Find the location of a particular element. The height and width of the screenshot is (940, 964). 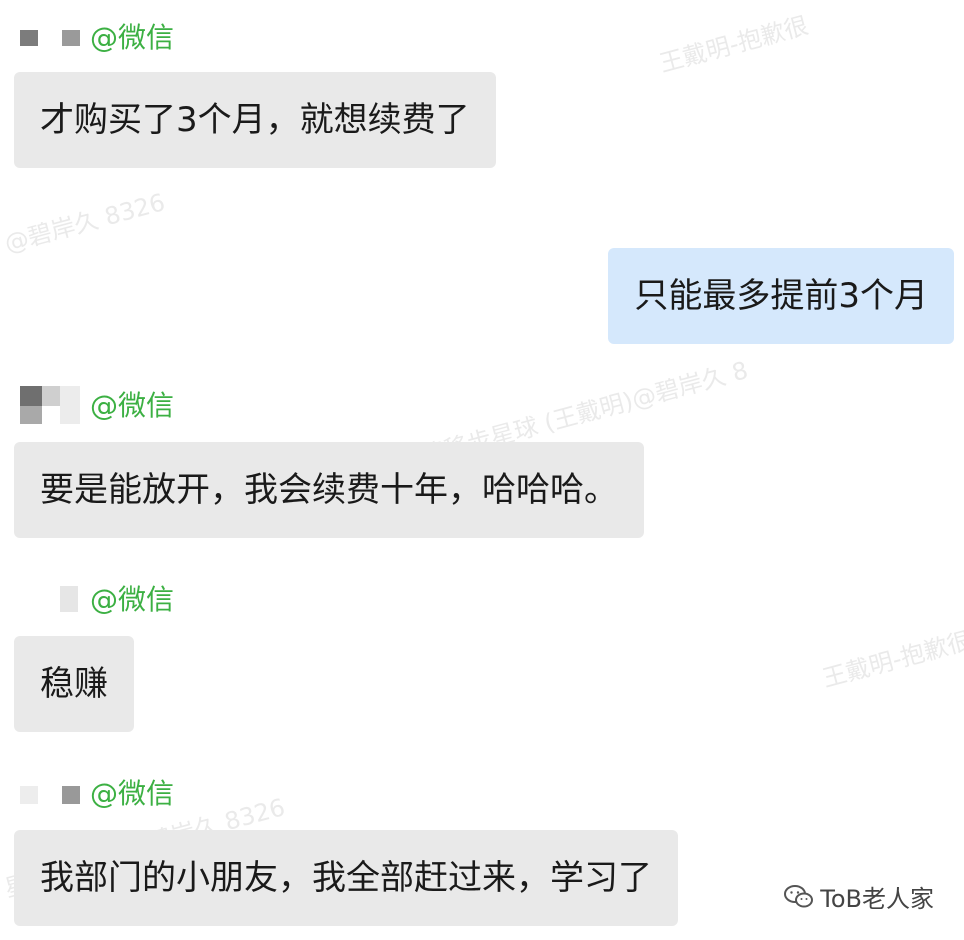

message-bubble: 我部门的小朋友，我全部赶过来，学习了 is located at coordinates (346, 878).